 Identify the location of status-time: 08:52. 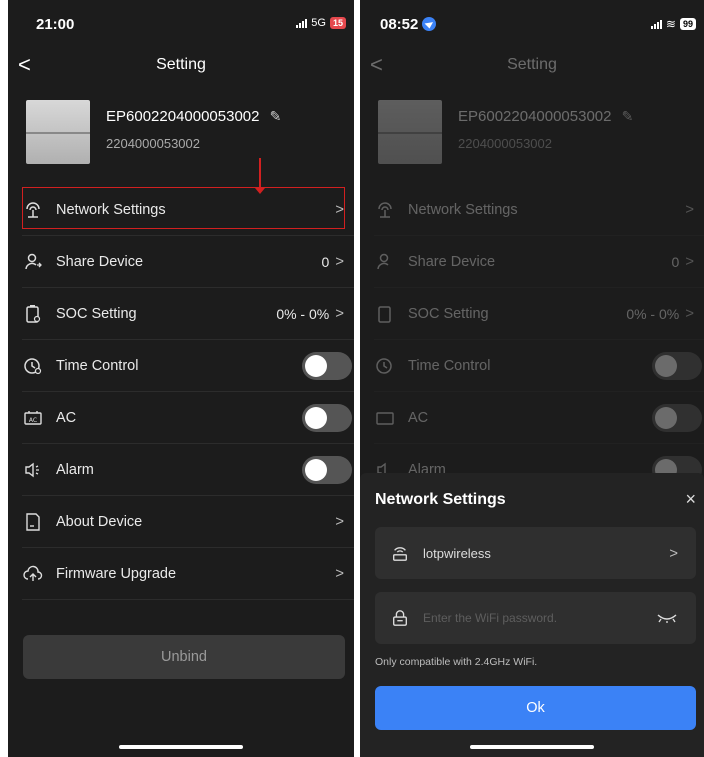
(399, 24).